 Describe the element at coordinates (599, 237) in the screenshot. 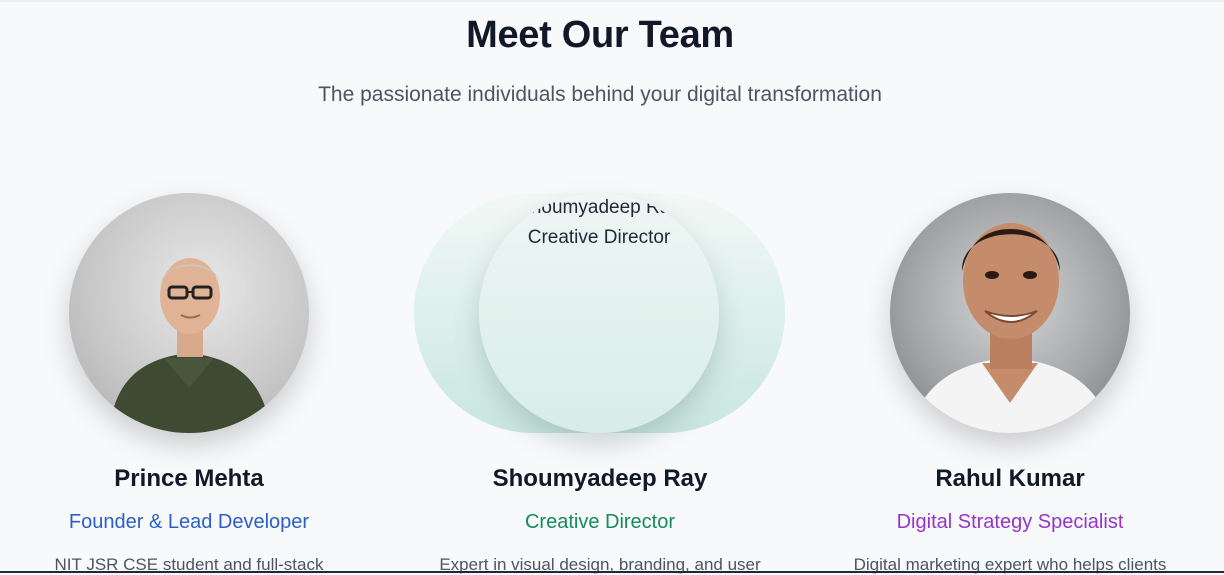

I see `avatar-alt-role: Creative Director` at that location.